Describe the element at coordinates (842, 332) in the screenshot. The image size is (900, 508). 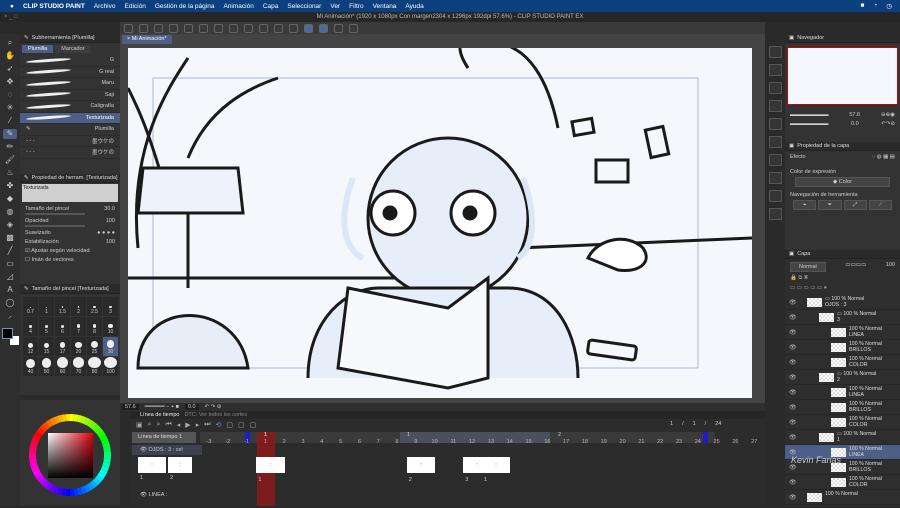
I see `layer-row: 👁 100 % Normal LINEA` at that location.